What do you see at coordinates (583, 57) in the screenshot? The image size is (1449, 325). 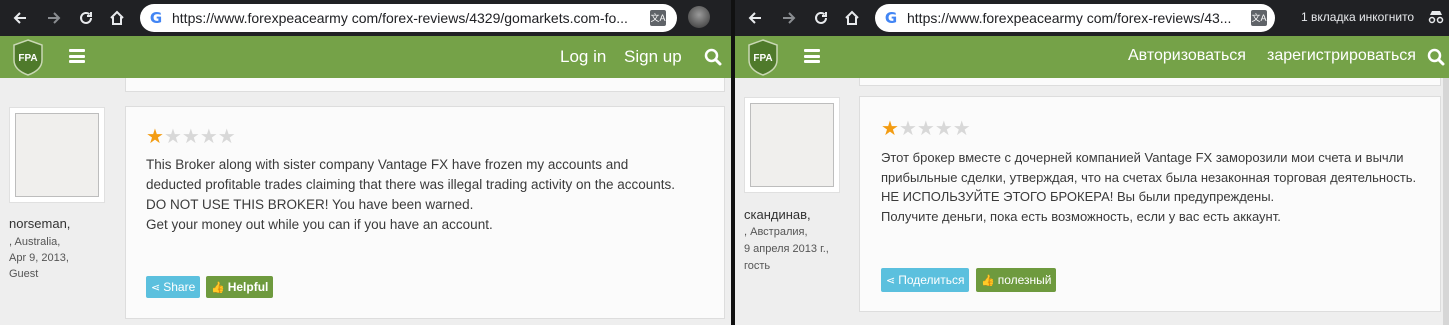 I see `login-link: Log in` at bounding box center [583, 57].